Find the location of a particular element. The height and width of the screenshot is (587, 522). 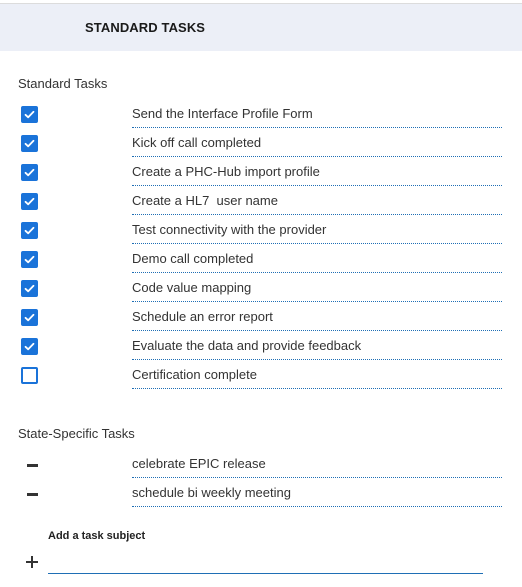

task-row: Create a HL7 user name is located at coordinates (261, 201).